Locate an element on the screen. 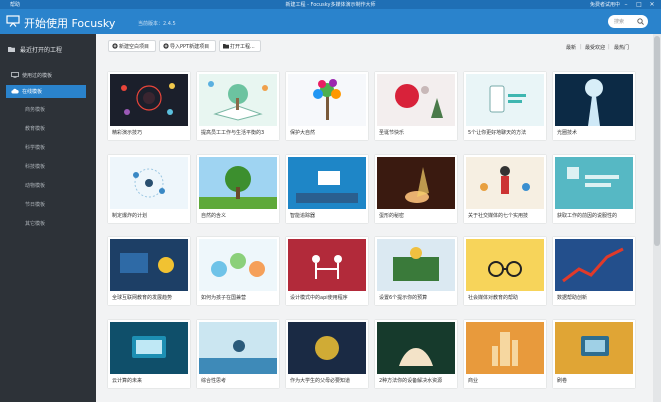 This screenshot has height=402, width=661. template-card: 数据帮助创新 is located at coordinates (594, 271).